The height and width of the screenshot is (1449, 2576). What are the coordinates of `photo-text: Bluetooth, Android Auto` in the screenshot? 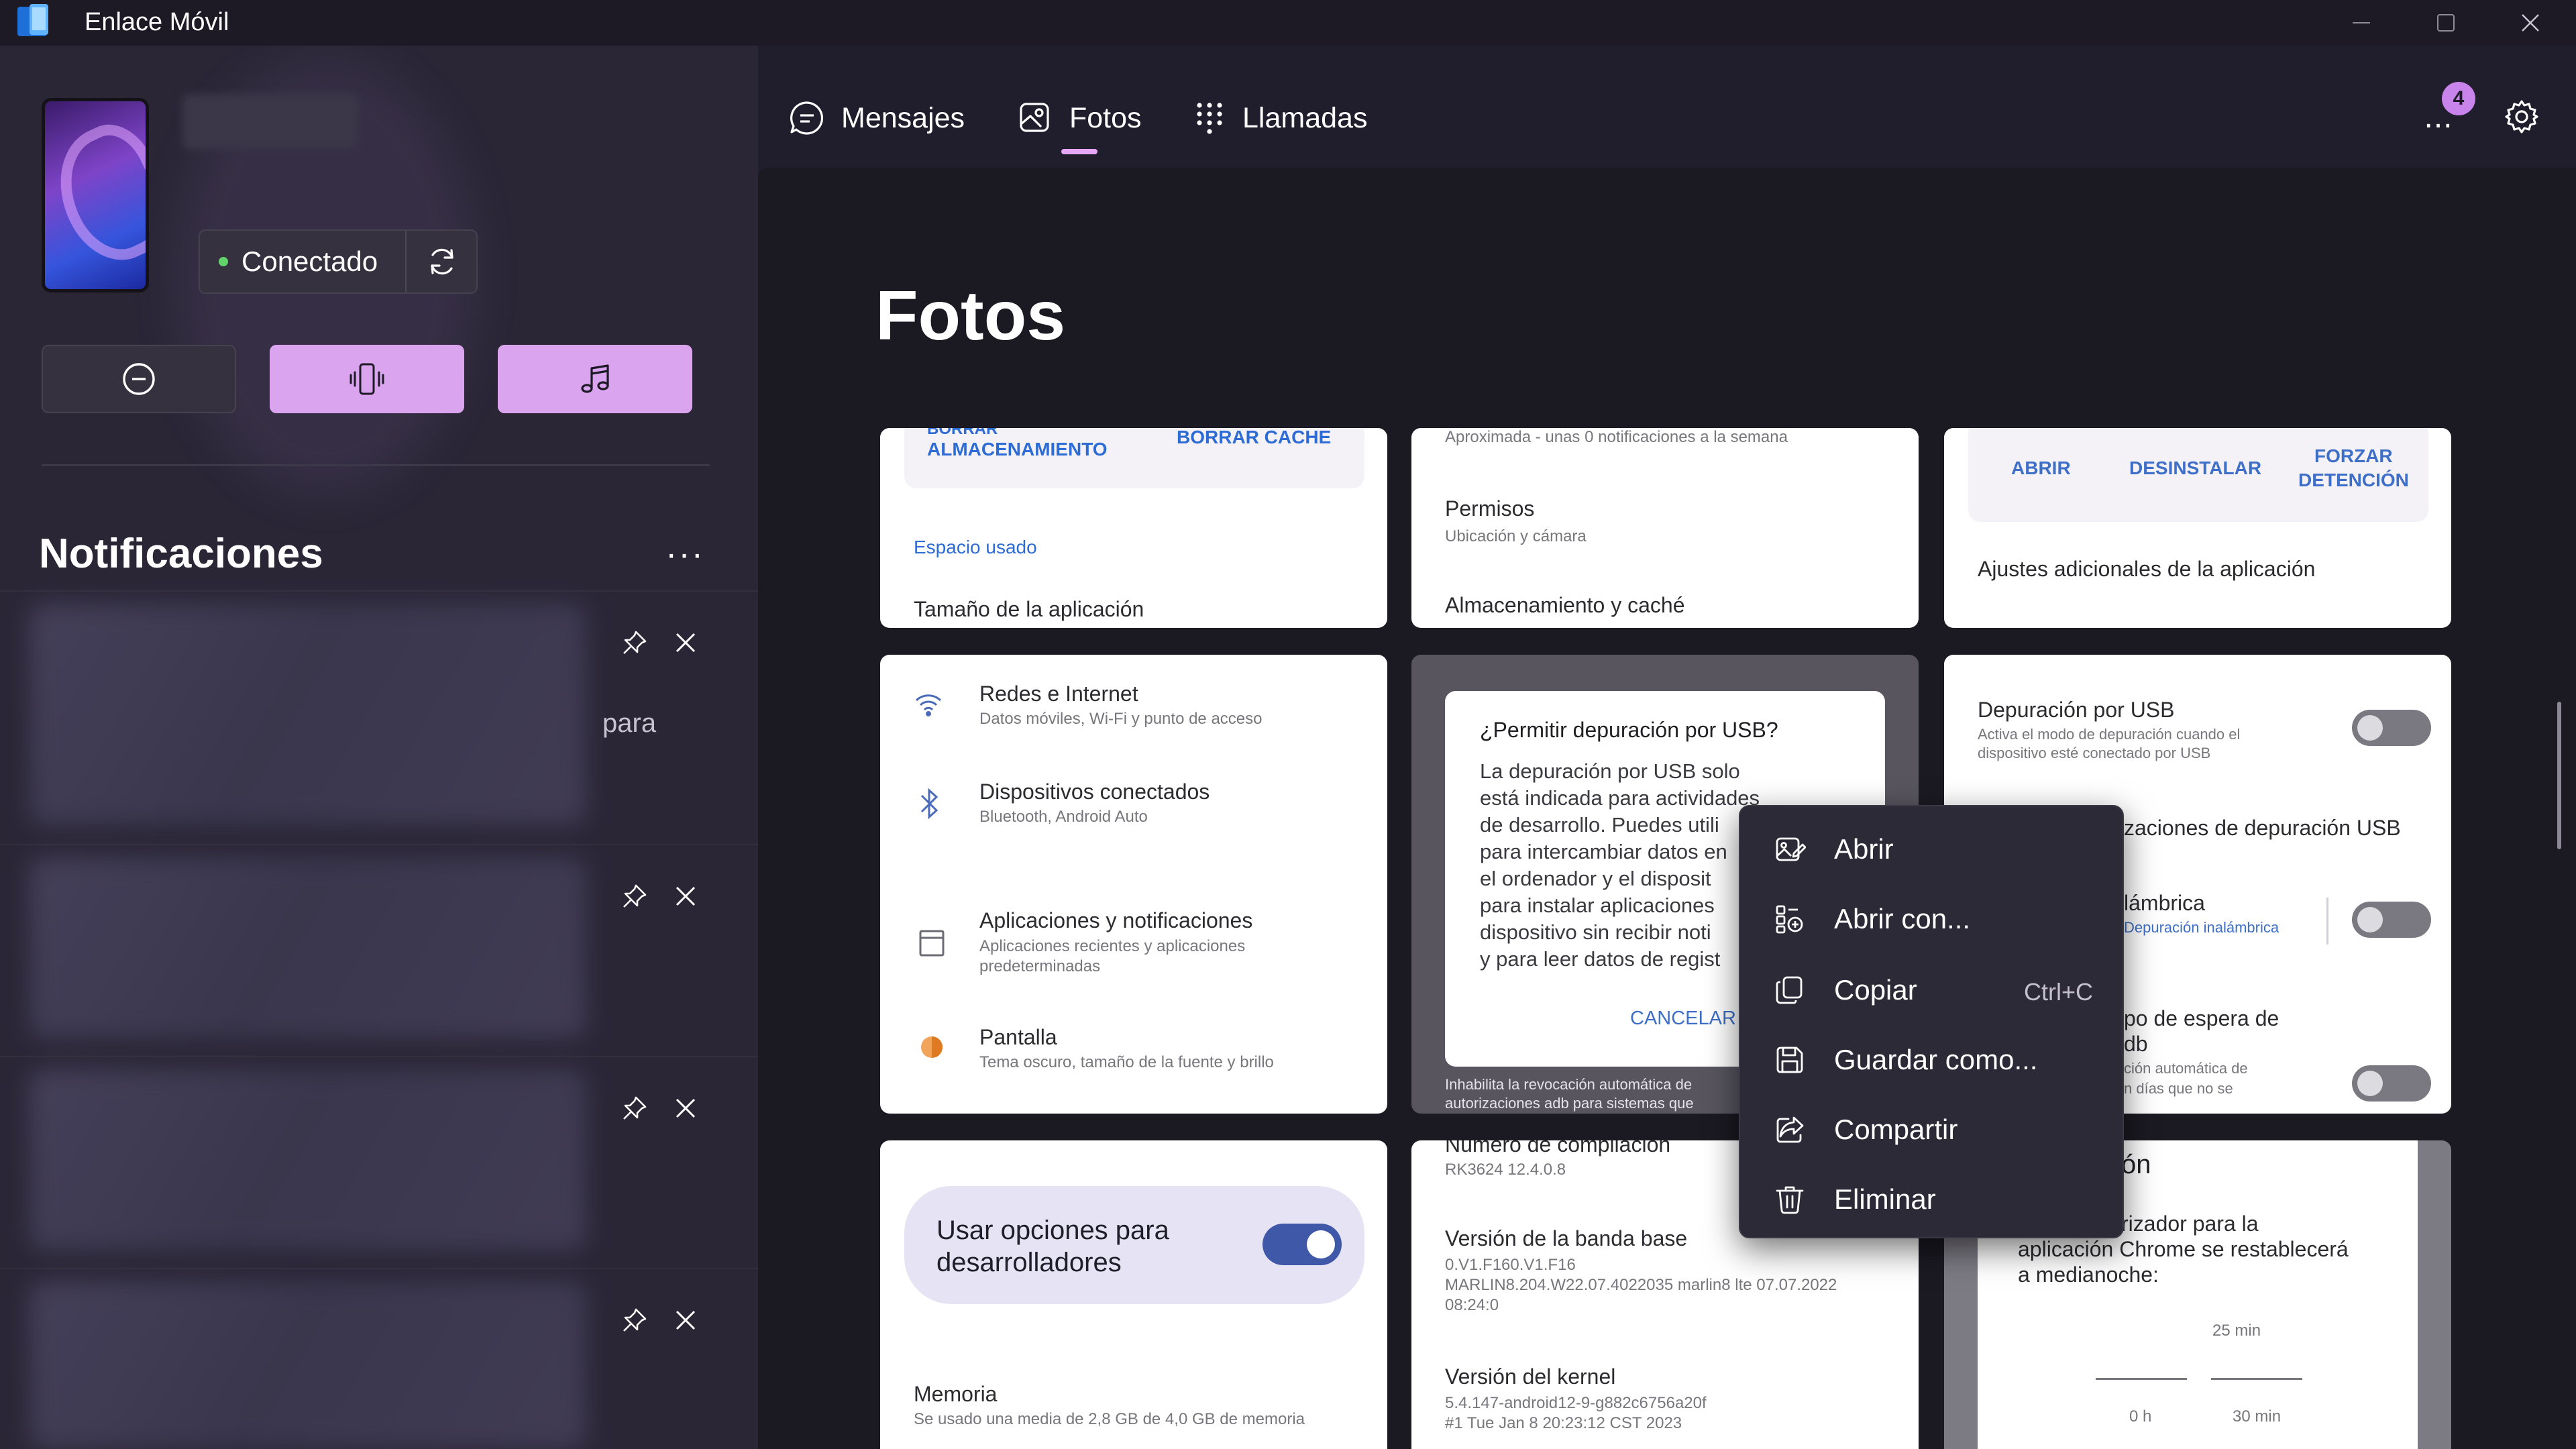 It's located at (1063, 817).